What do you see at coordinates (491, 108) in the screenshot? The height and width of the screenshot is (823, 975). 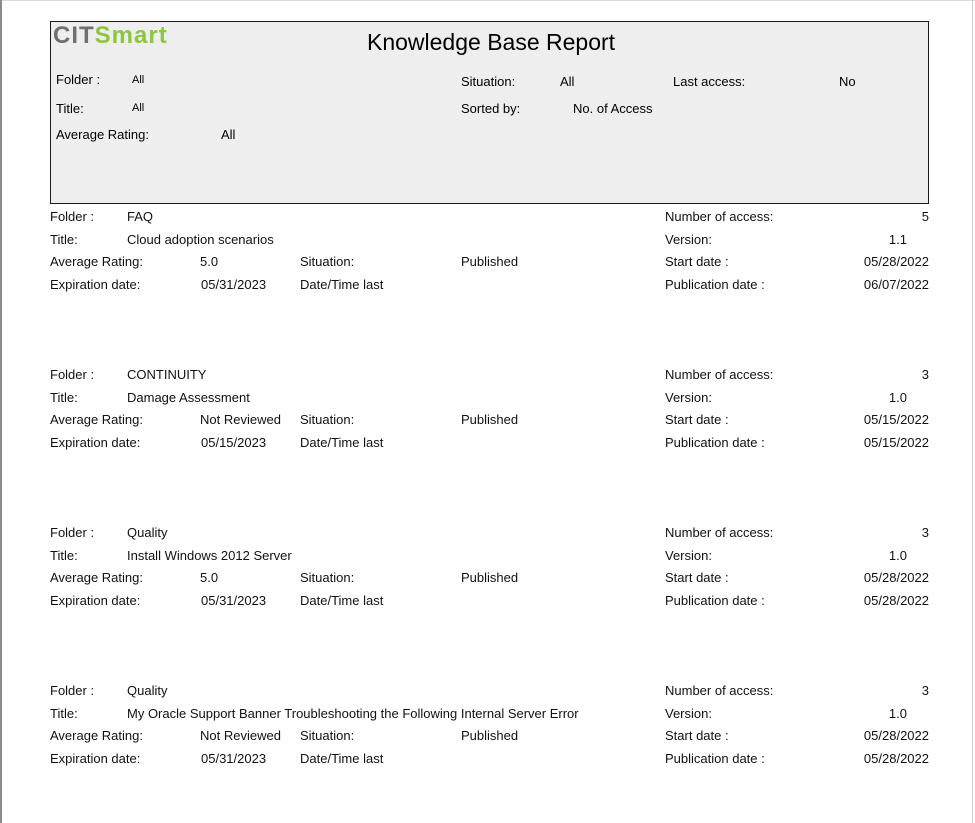 I see `filter-sorted-label: Sorted by:` at bounding box center [491, 108].